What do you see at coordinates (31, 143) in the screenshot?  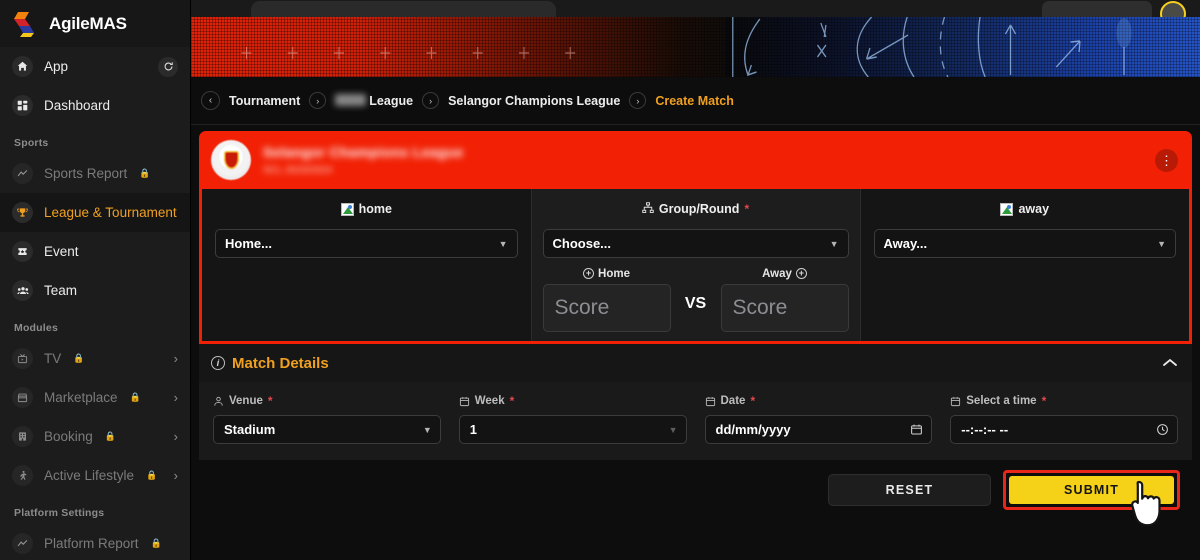 I see `sidebar-section-sports: Sports` at bounding box center [31, 143].